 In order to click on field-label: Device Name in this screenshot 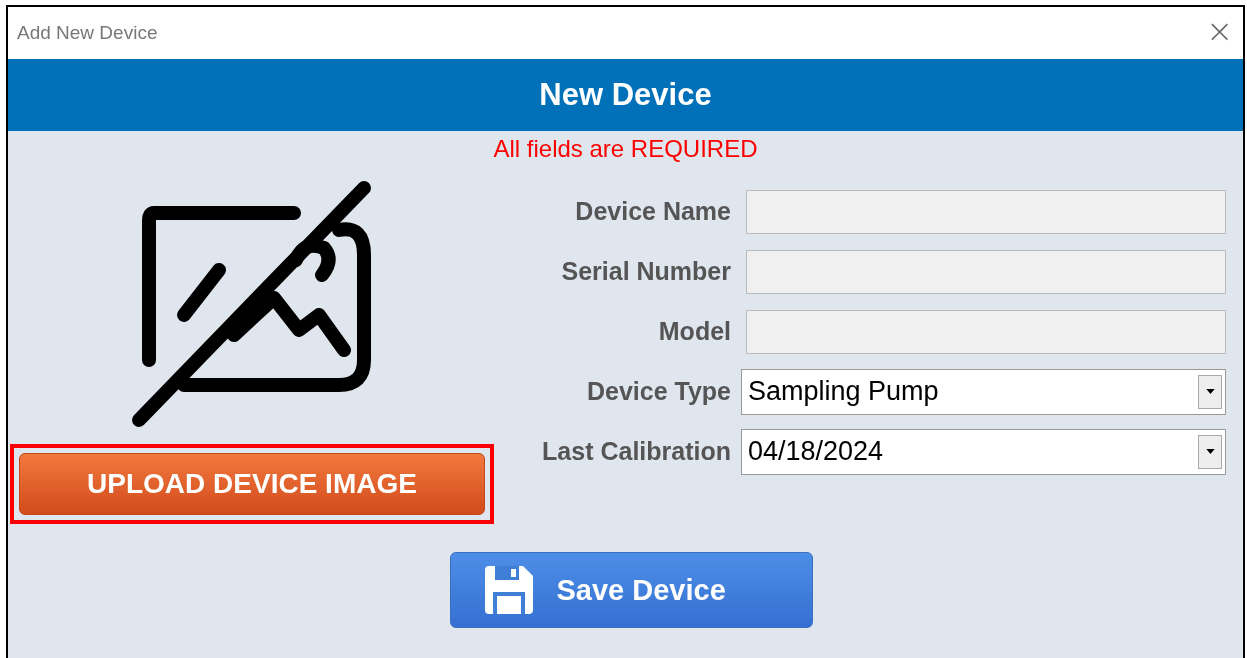, I will do `click(653, 211)`.